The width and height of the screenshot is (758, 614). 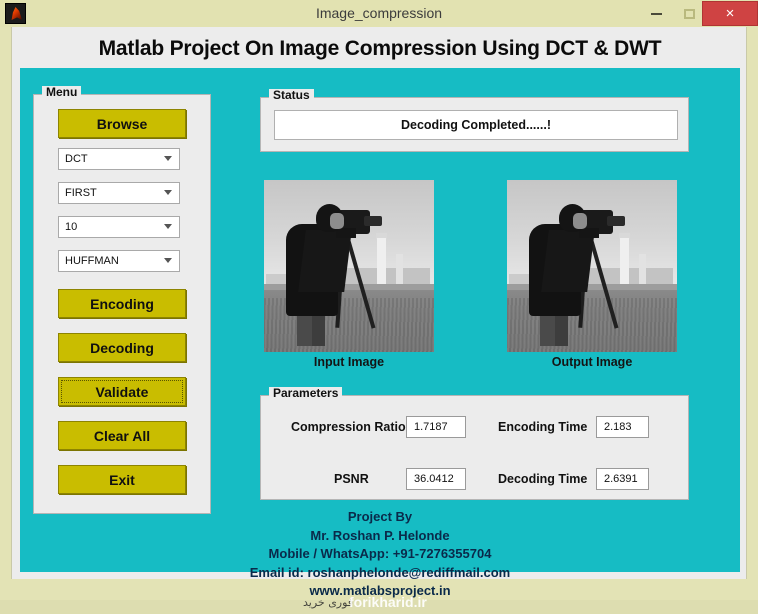 What do you see at coordinates (379, 13) in the screenshot?
I see `title-bar: Image_compression ×` at bounding box center [379, 13].